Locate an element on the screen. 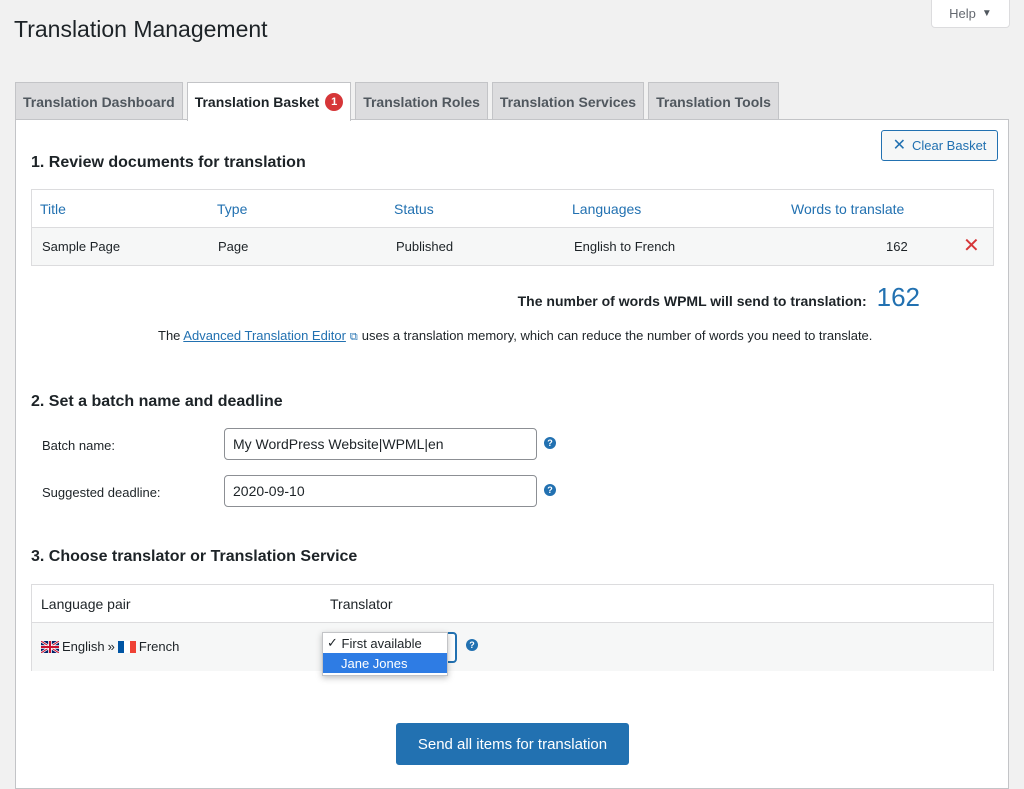 The height and width of the screenshot is (789, 1024). external-link-icon: ⧉ is located at coordinates (353, 337).